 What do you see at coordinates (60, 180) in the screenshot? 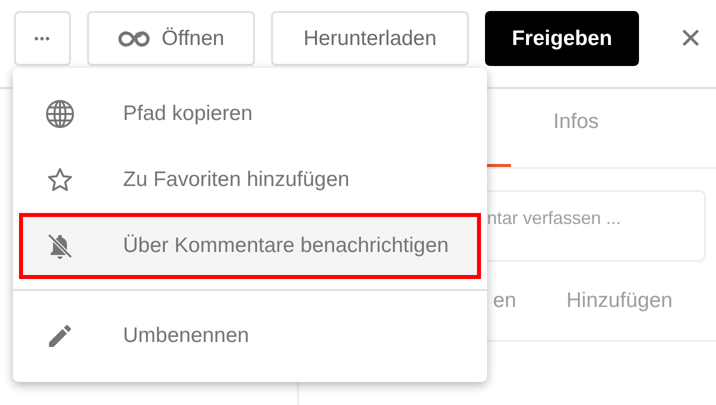
I see `star-icon` at bounding box center [60, 180].